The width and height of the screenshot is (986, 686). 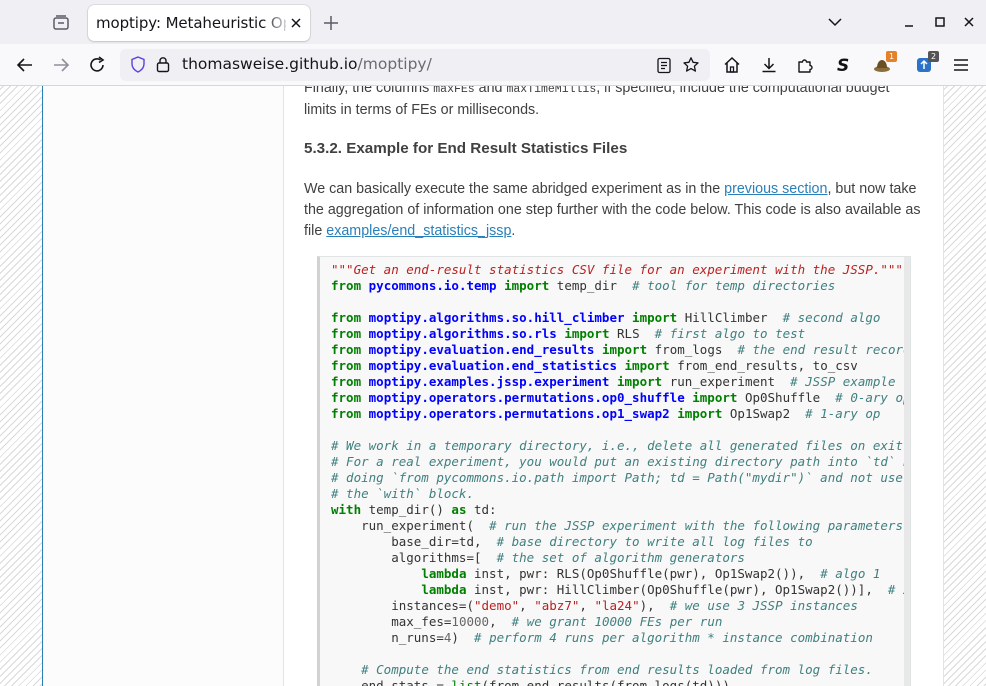 What do you see at coordinates (331, 23) in the screenshot?
I see `new-tab-icon` at bounding box center [331, 23].